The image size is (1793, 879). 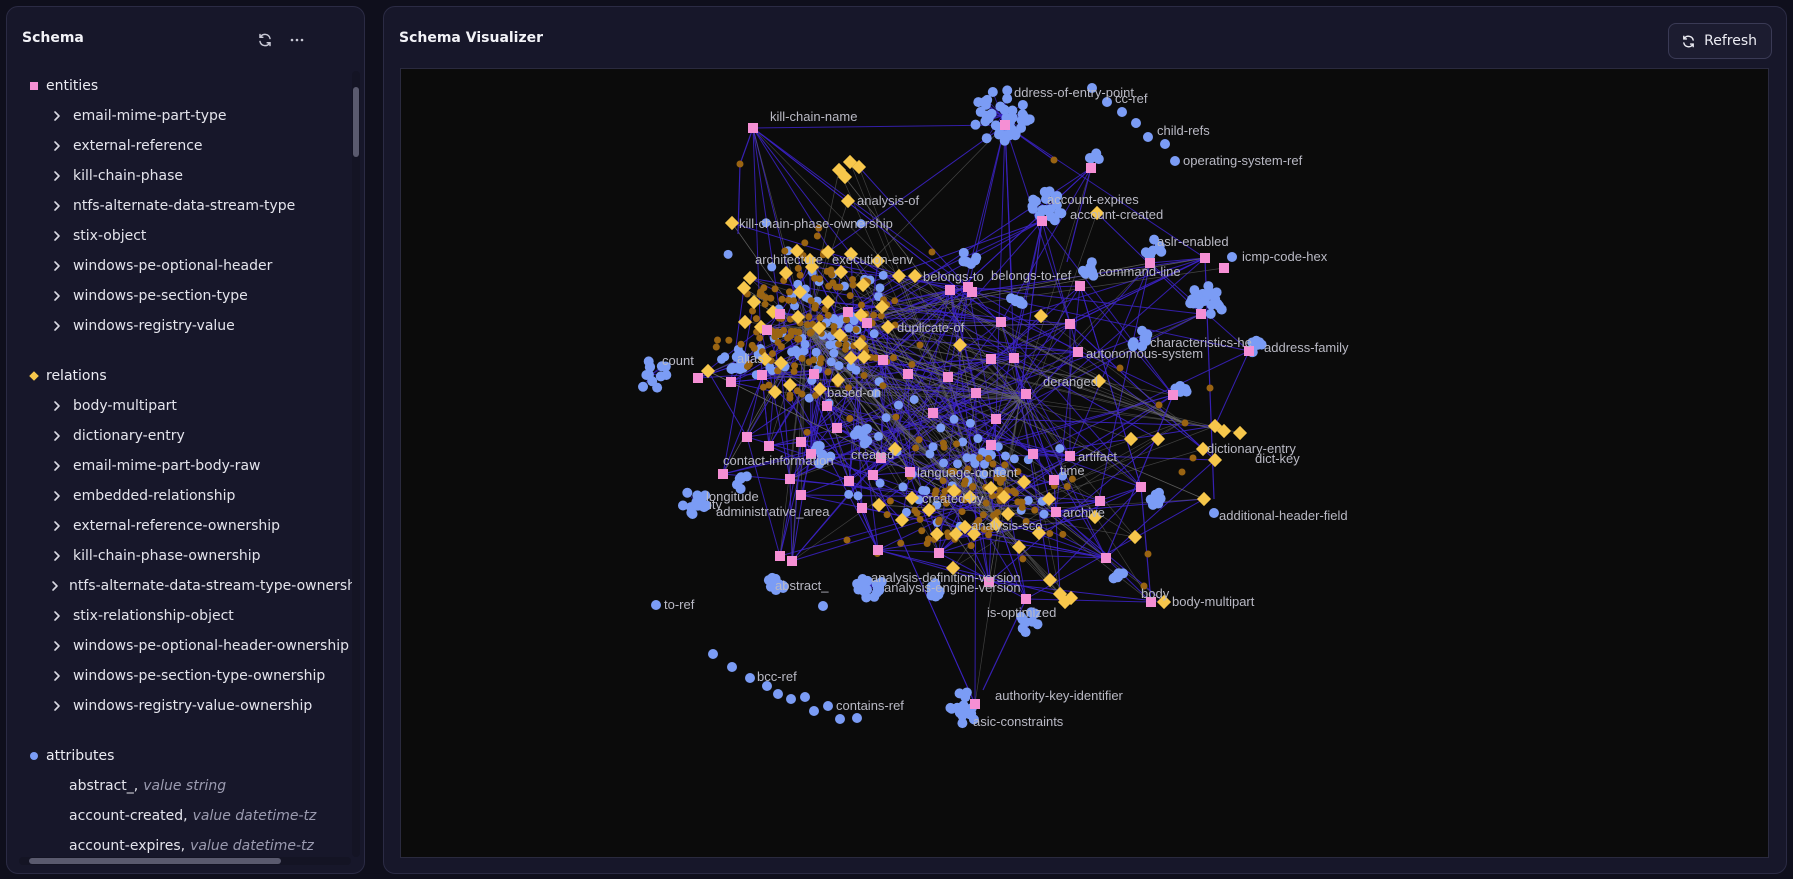 What do you see at coordinates (190, 706) in the screenshot?
I see `tree-item: windows-registry-value-ownership` at bounding box center [190, 706].